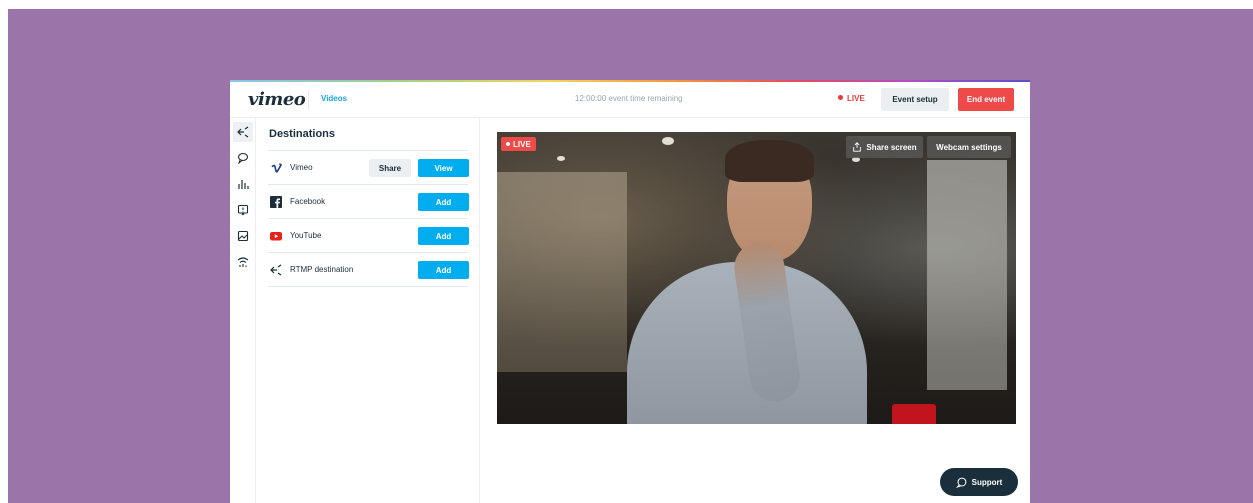  Describe the element at coordinates (961, 482) in the screenshot. I see `chat-bubble-icon` at that location.